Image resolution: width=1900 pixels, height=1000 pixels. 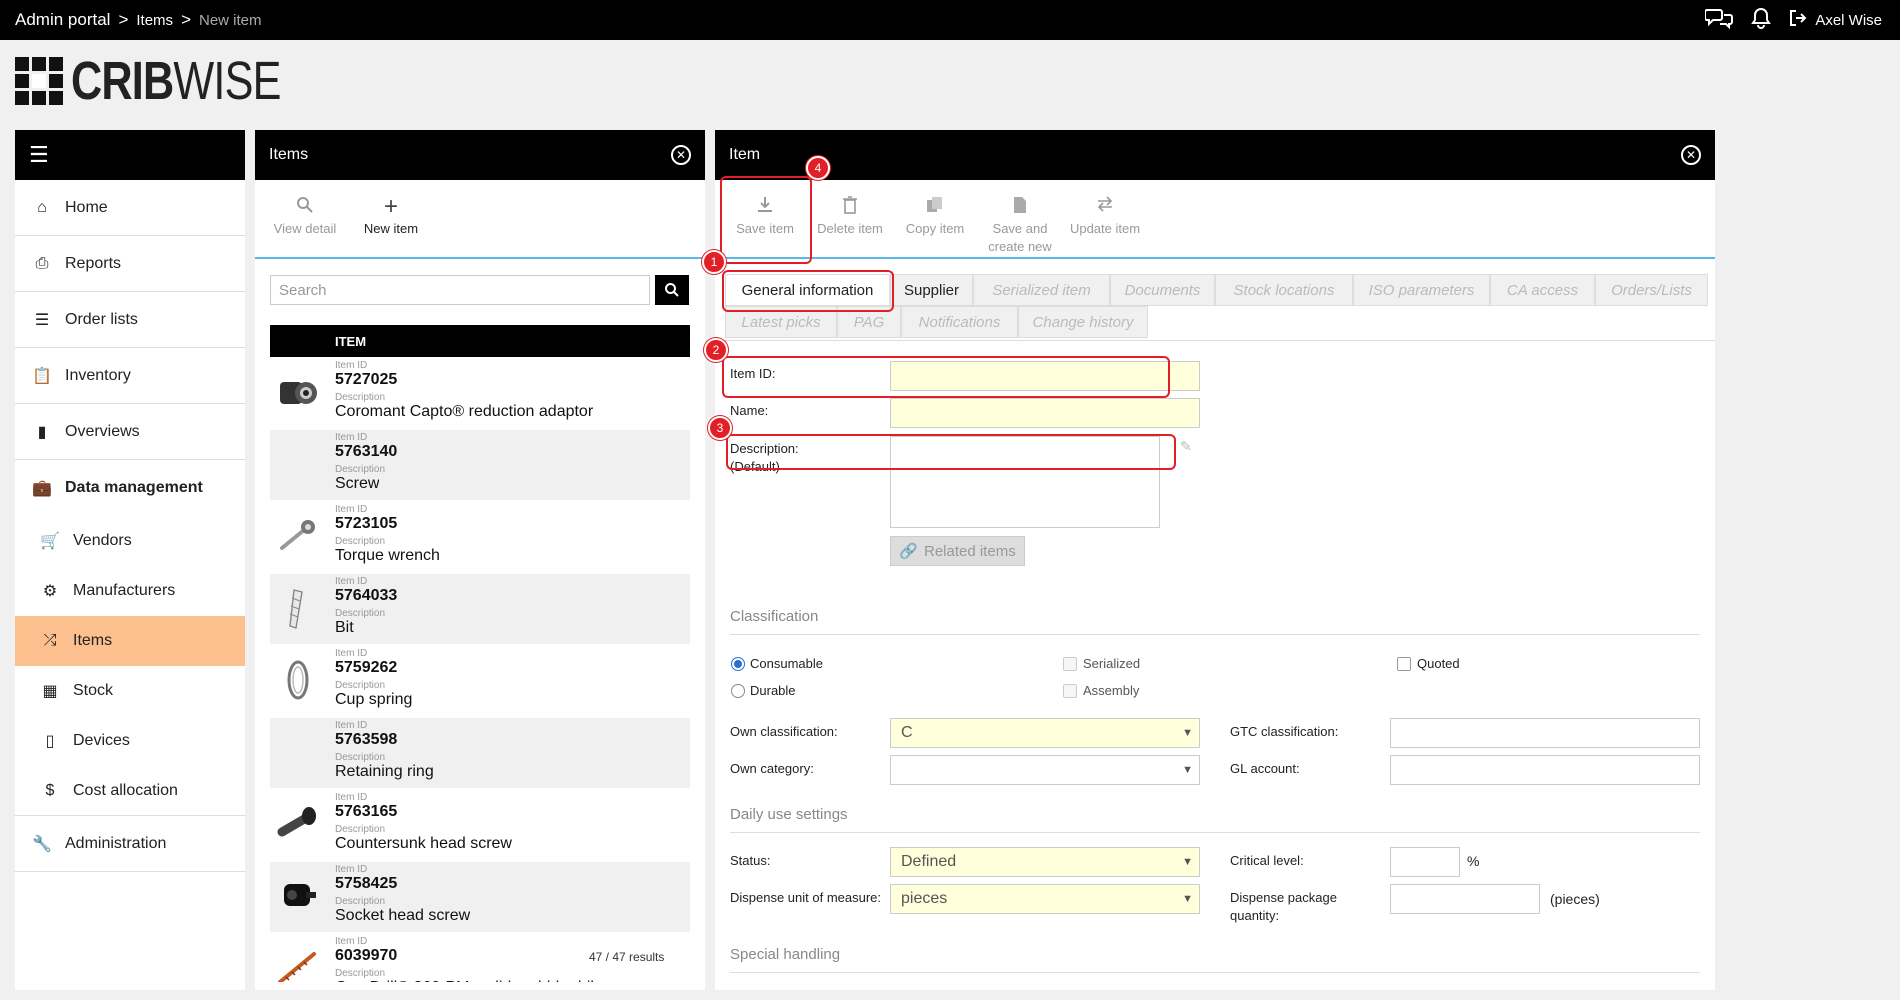 What do you see at coordinates (130, 691) in the screenshot?
I see `sidebar-item-stock: ▦ Stock` at bounding box center [130, 691].